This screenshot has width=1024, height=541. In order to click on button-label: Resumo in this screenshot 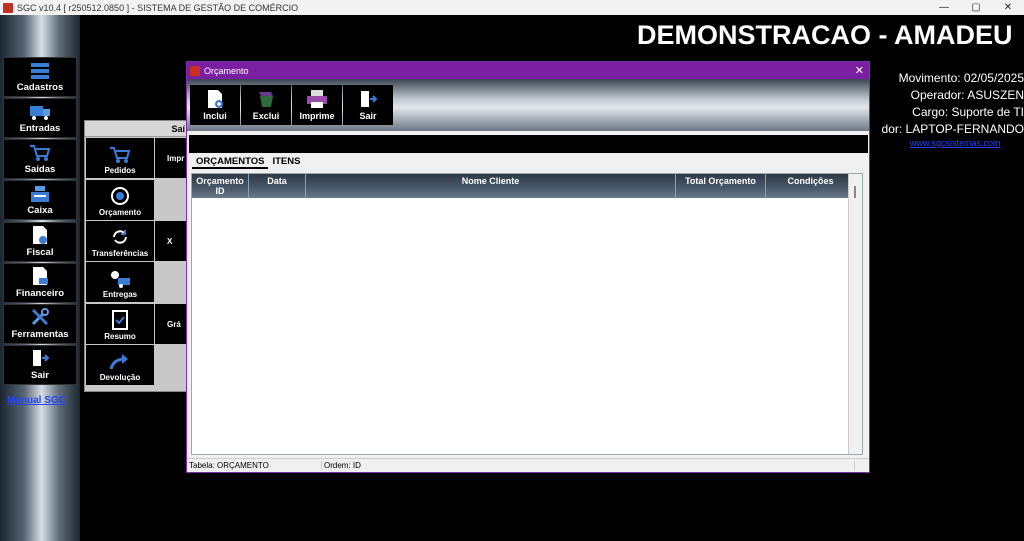, I will do `click(120, 336)`.